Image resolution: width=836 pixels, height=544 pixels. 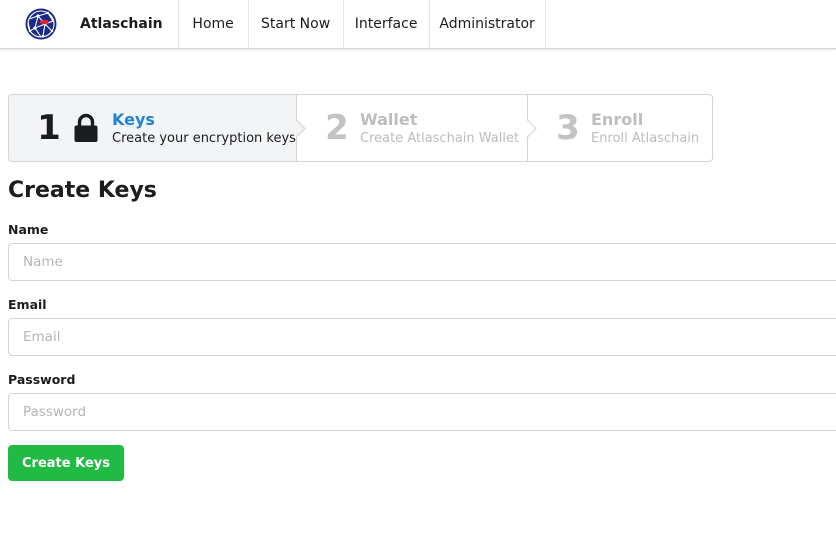 I want to click on nav-administrator: Administrator, so click(x=488, y=24).